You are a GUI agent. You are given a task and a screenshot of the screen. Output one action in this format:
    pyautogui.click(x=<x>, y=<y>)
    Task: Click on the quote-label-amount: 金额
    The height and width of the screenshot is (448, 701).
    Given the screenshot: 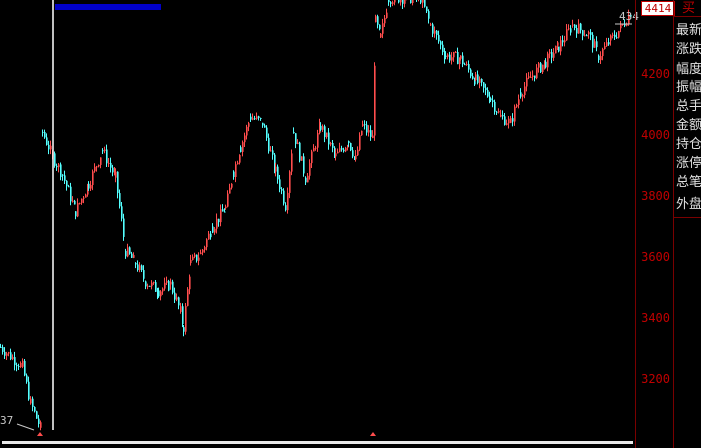 What is the action you would take?
    pyautogui.click(x=688, y=125)
    